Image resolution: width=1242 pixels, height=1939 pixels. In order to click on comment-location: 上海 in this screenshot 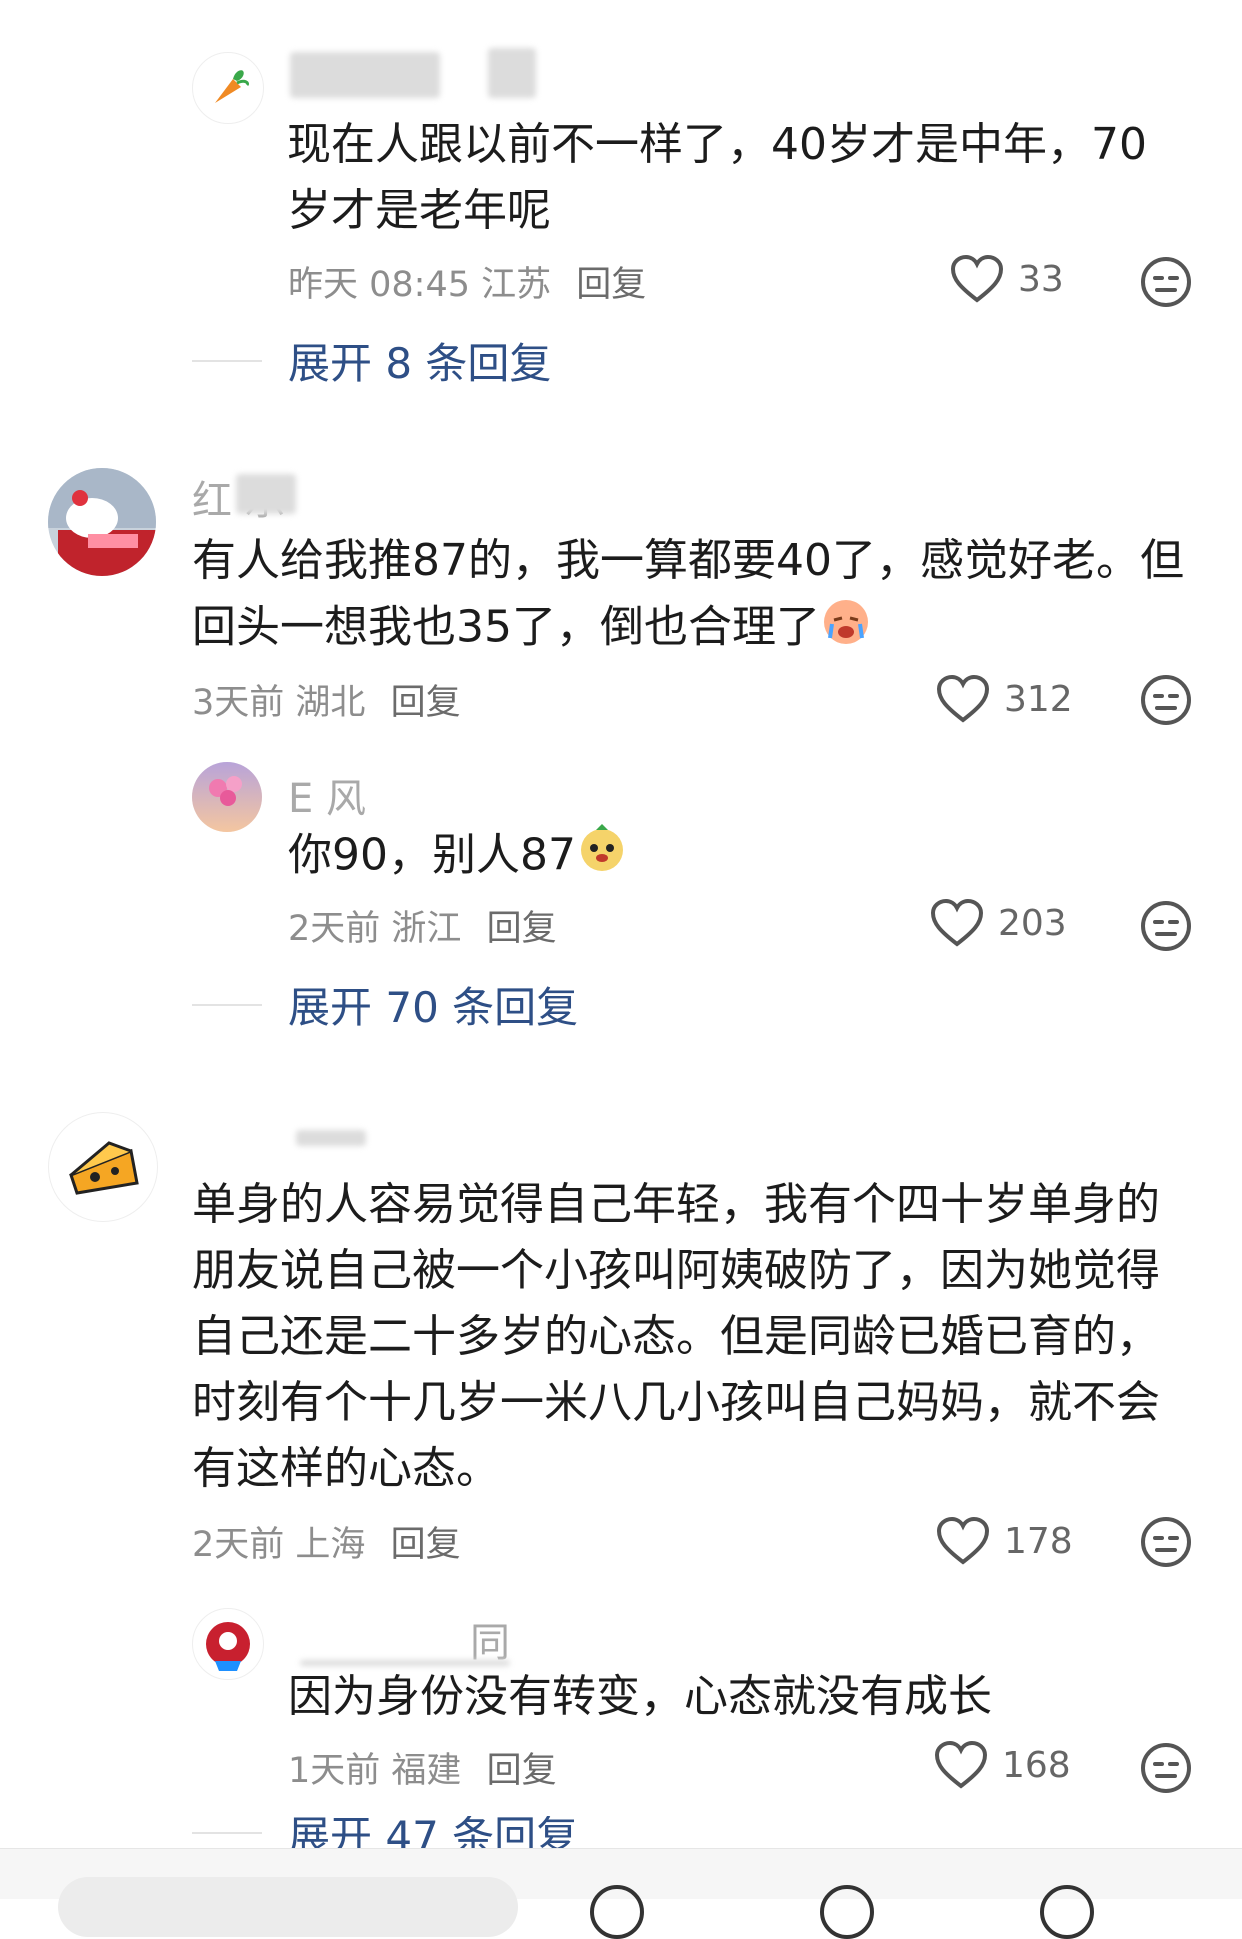, I will do `click(330, 1545)`.